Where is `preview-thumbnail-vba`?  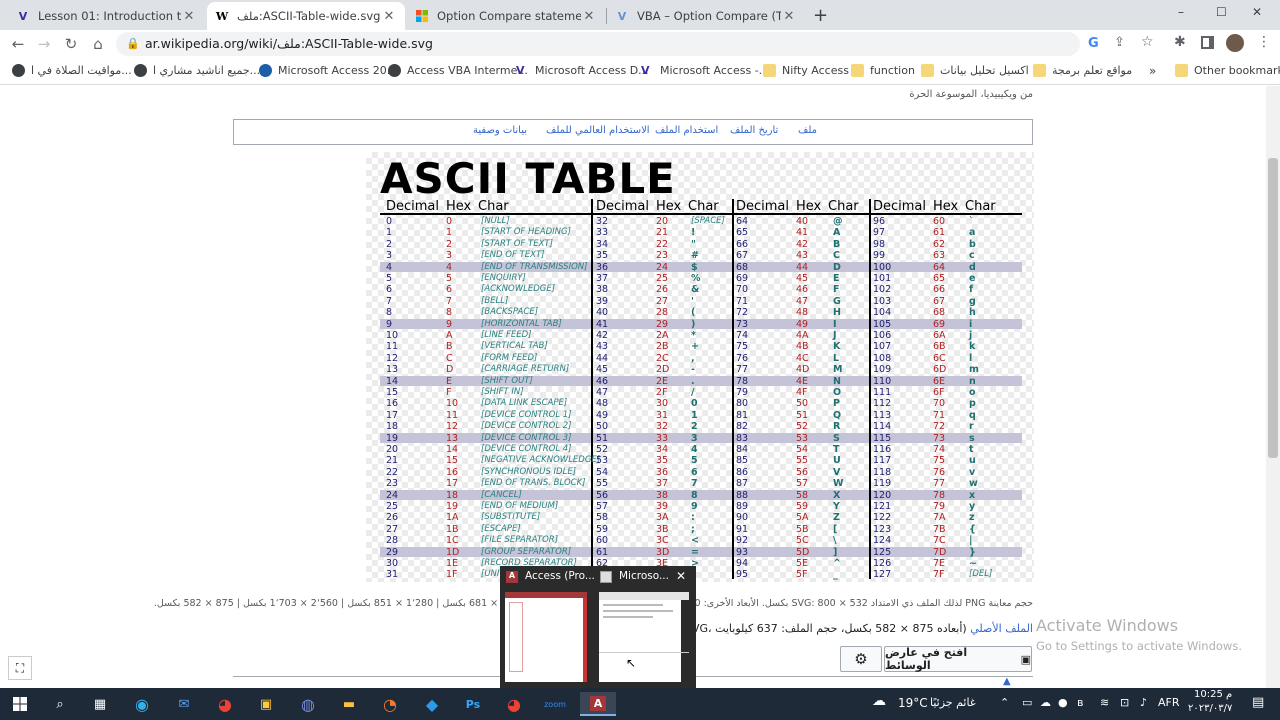
preview-thumbnail-vba is located at coordinates (644, 637).